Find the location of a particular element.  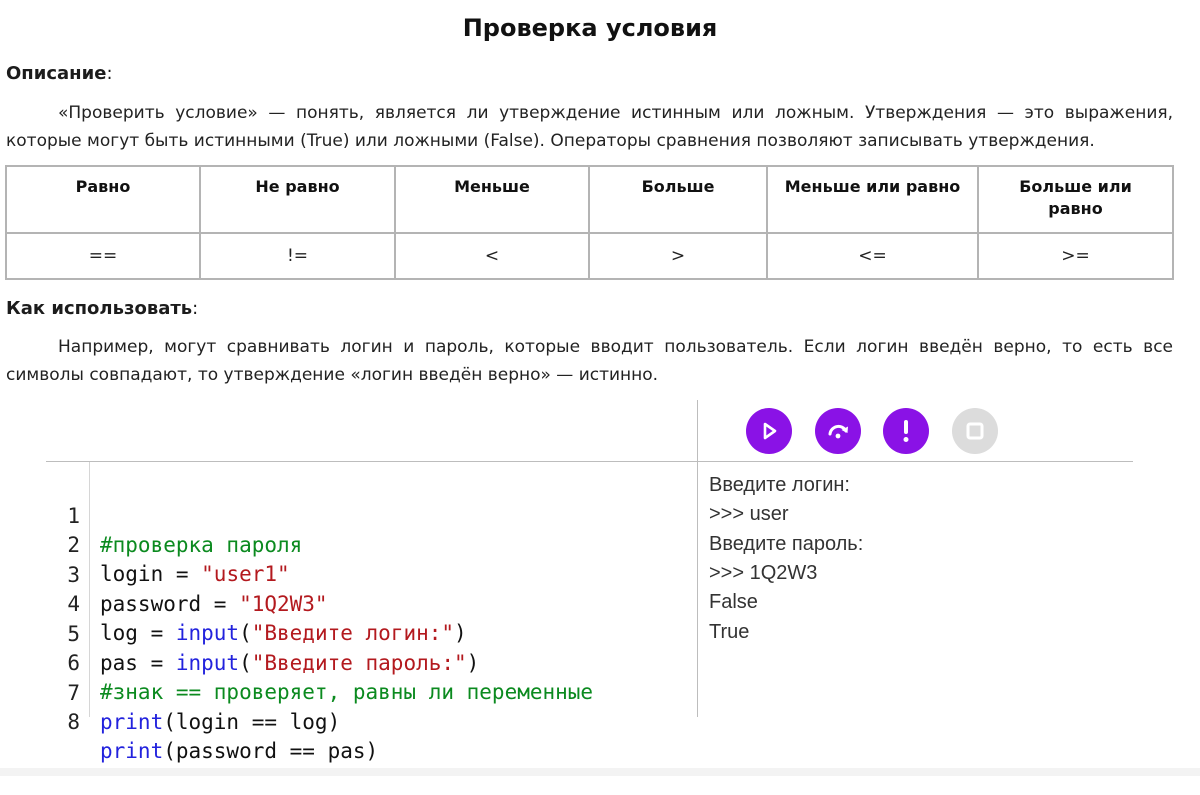

code-text: (login == log) is located at coordinates (252, 722).